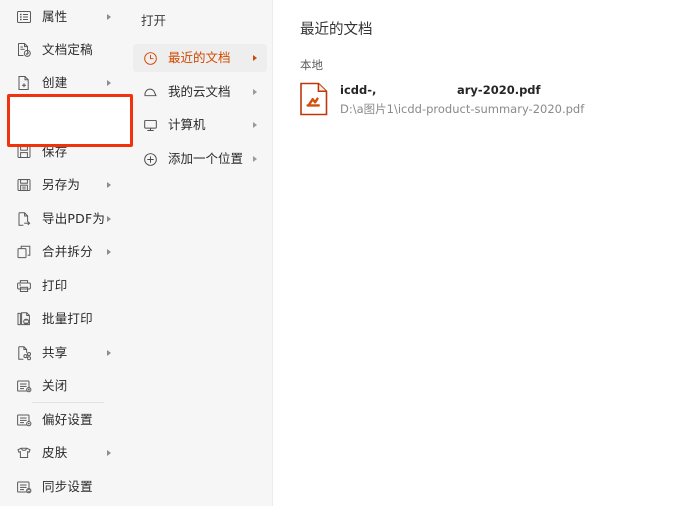  What do you see at coordinates (206, 158) in the screenshot?
I see `menu-item-label: 添加一个位置` at bounding box center [206, 158].